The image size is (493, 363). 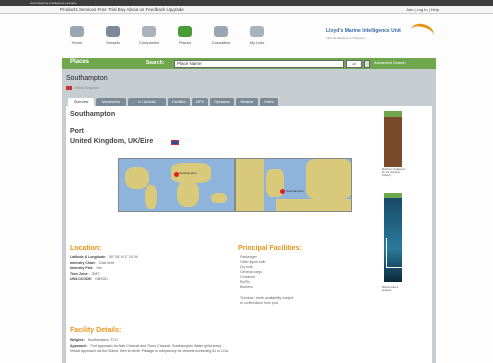 I want to click on location-key: Intensity Plot:, so click(x=82, y=268).